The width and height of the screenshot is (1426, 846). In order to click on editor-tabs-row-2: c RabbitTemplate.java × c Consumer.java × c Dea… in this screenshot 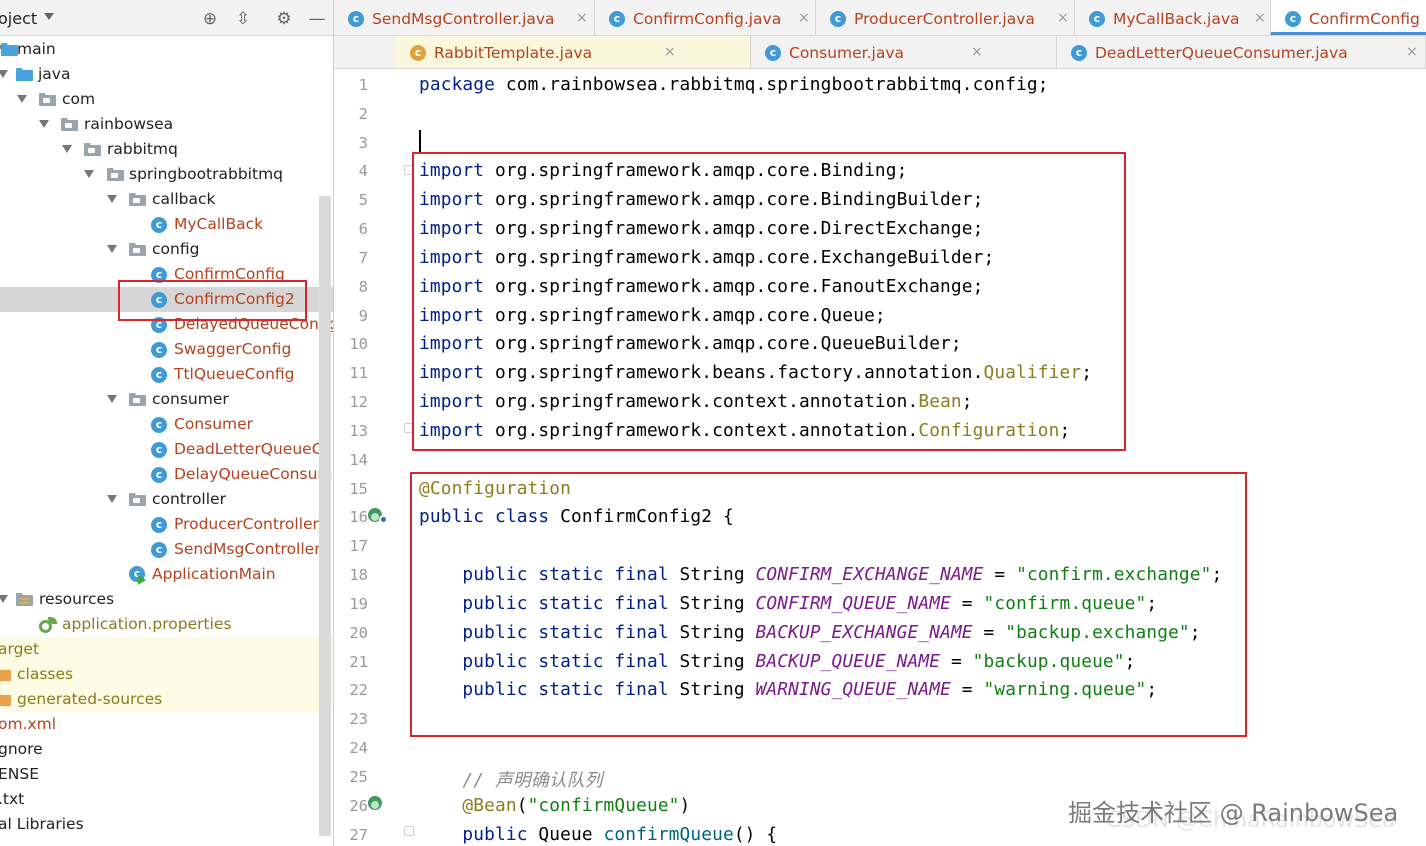, I will do `click(880, 52)`.